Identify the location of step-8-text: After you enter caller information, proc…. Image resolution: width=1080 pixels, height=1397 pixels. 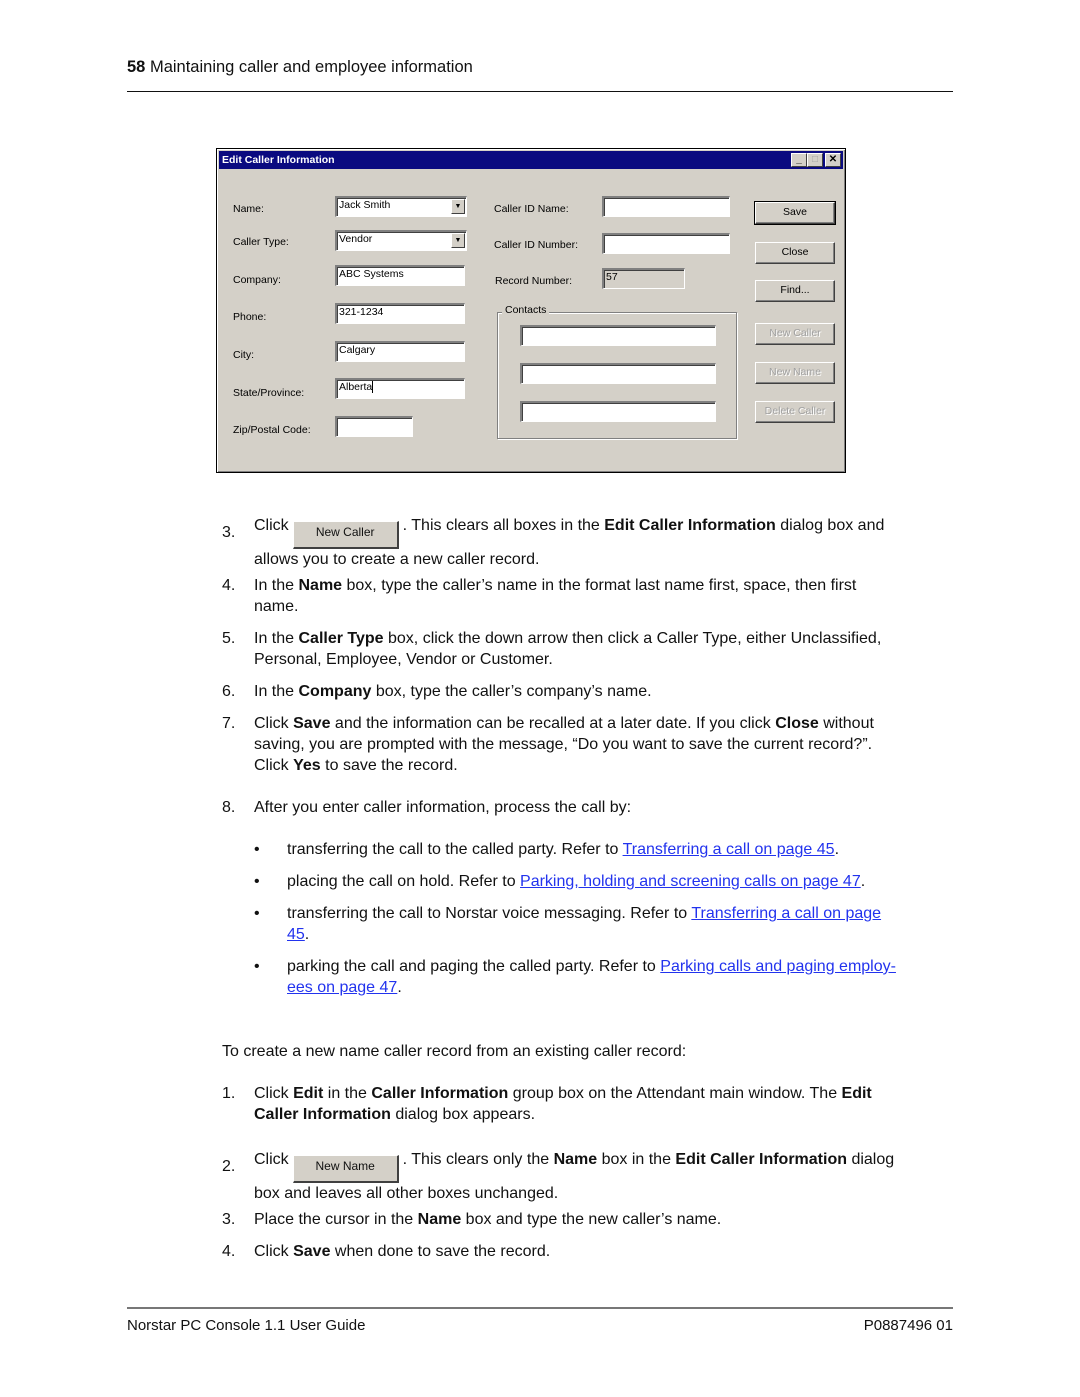
(443, 807).